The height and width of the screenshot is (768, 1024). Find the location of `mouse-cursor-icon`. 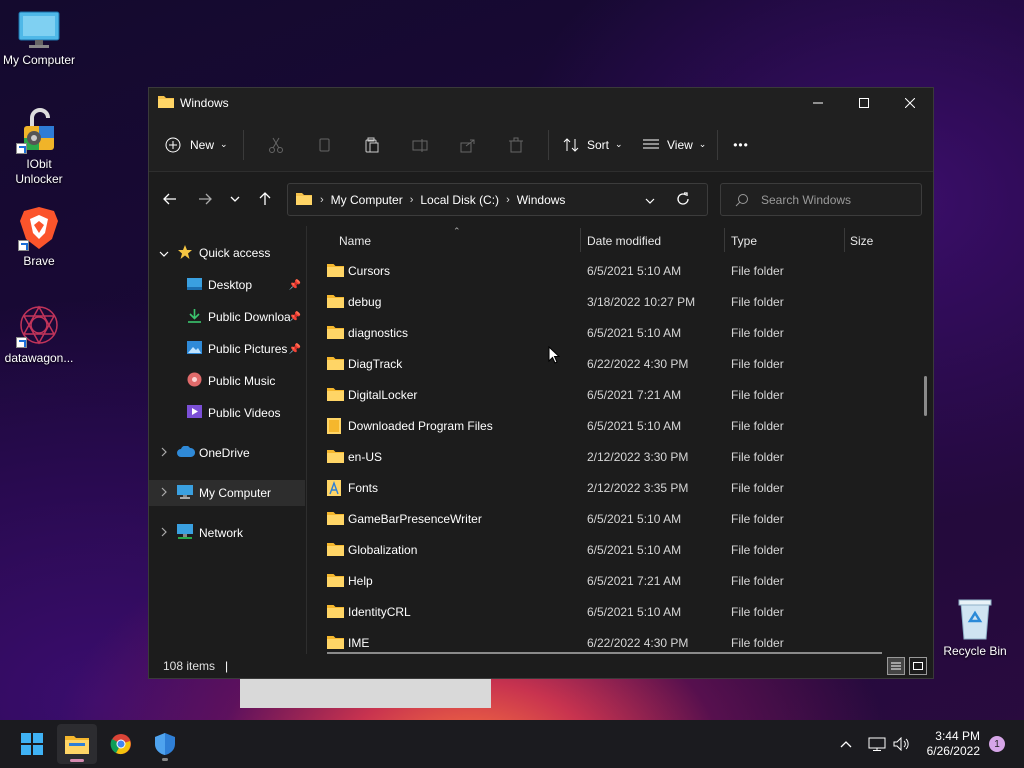

mouse-cursor-icon is located at coordinates (554, 355).